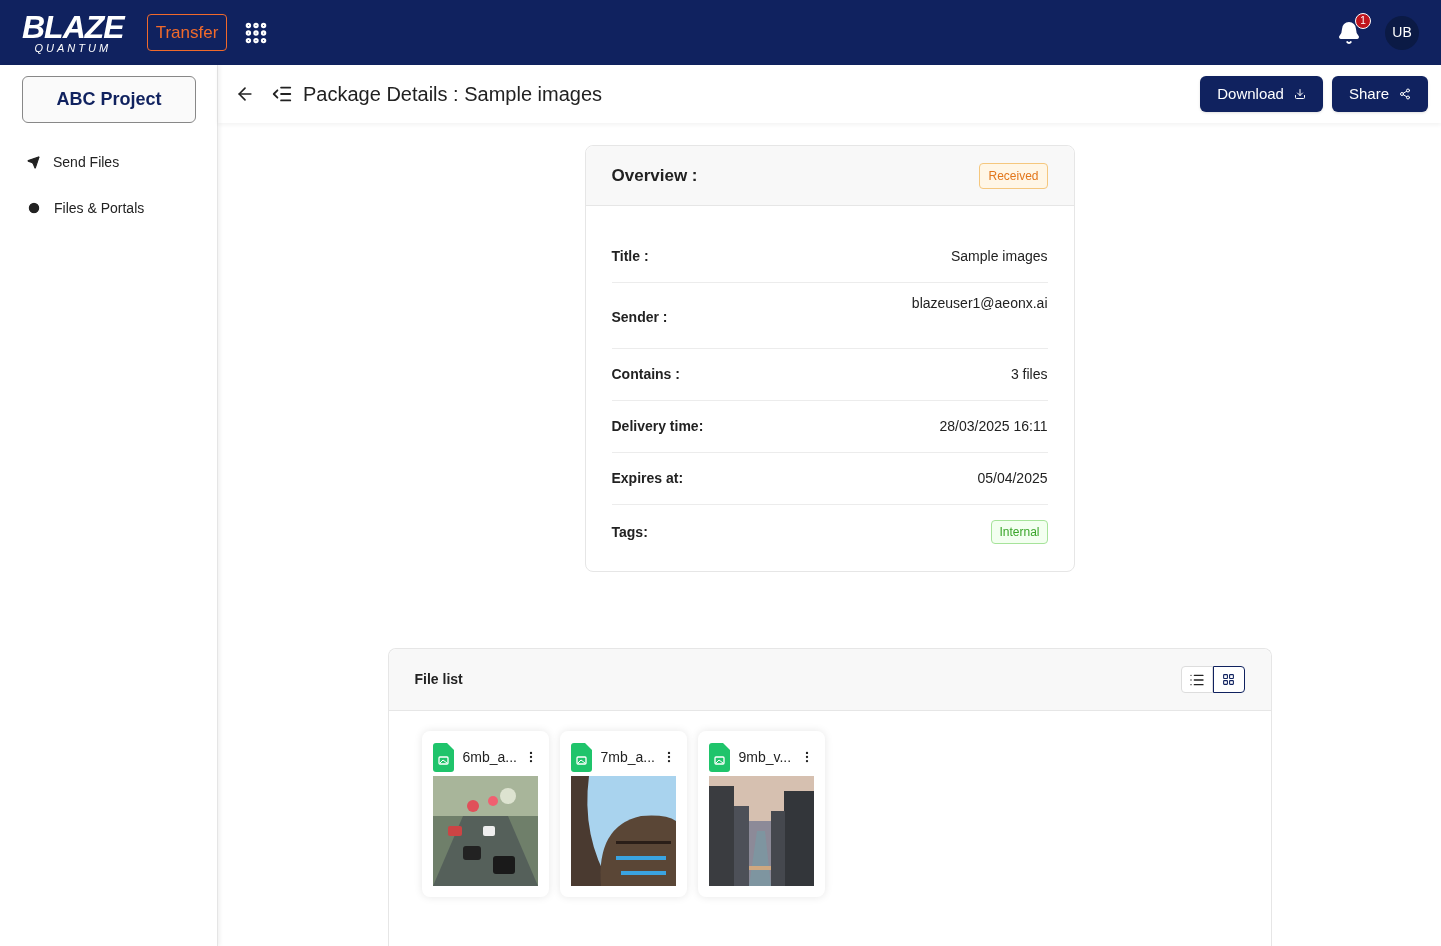 This screenshot has width=1441, height=946. I want to click on sidebar-item: Files & Portals, so click(108, 208).